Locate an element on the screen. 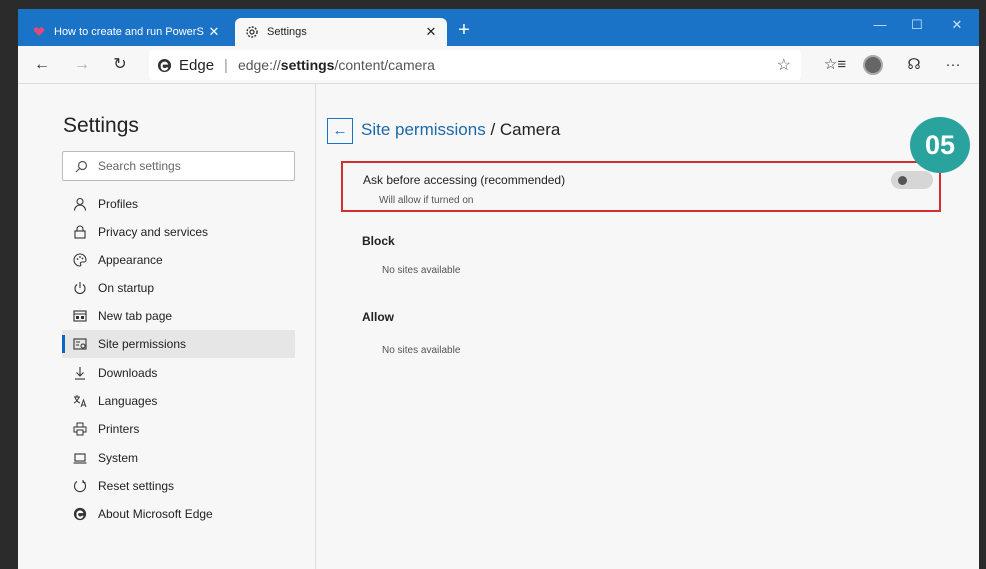 This screenshot has height=569, width=986. favorite-star-icon: ☆ is located at coordinates (784, 65).